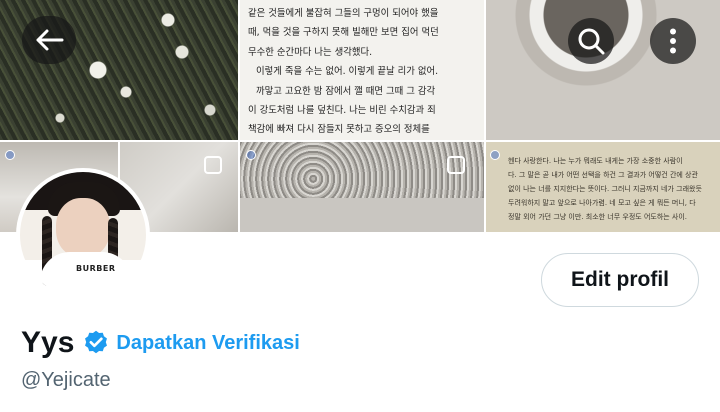 Image resolution: width=720 pixels, height=412 pixels. I want to click on book-line: 때, 먹을 것을 구하지 못해 빌해만 보면 집어 먹던, so click(343, 33).